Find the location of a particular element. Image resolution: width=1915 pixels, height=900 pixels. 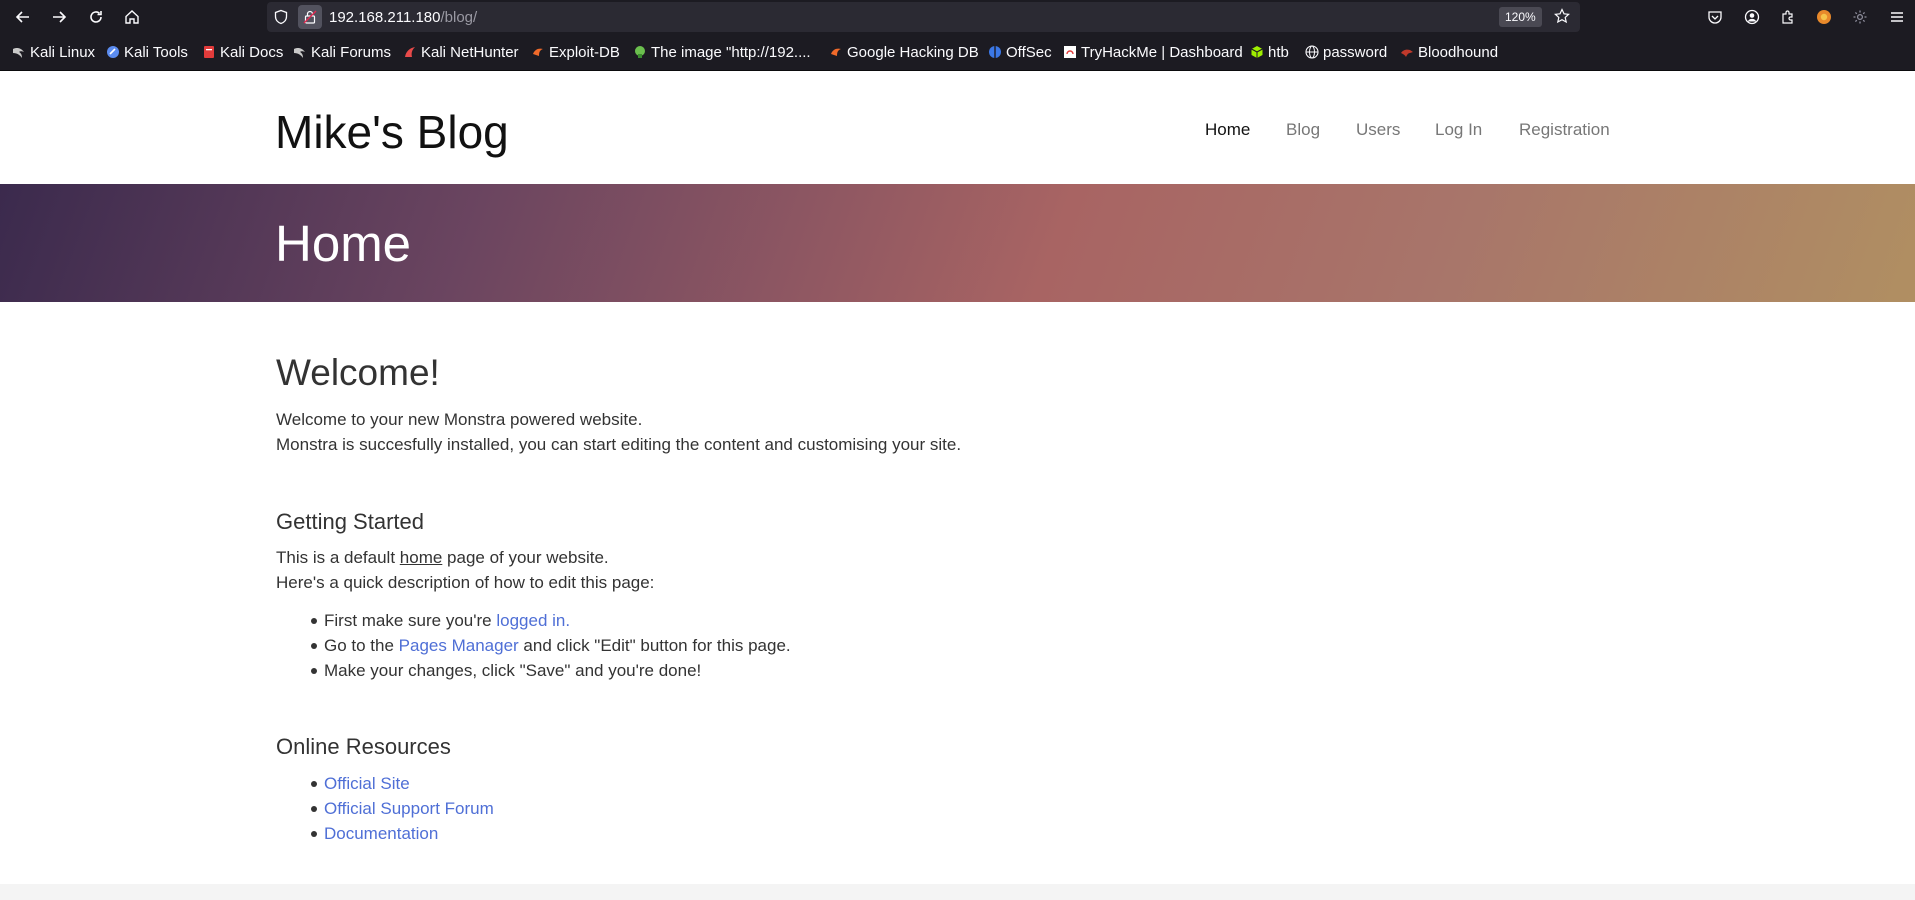

bookmark-item: password is located at coordinates (1346, 52).